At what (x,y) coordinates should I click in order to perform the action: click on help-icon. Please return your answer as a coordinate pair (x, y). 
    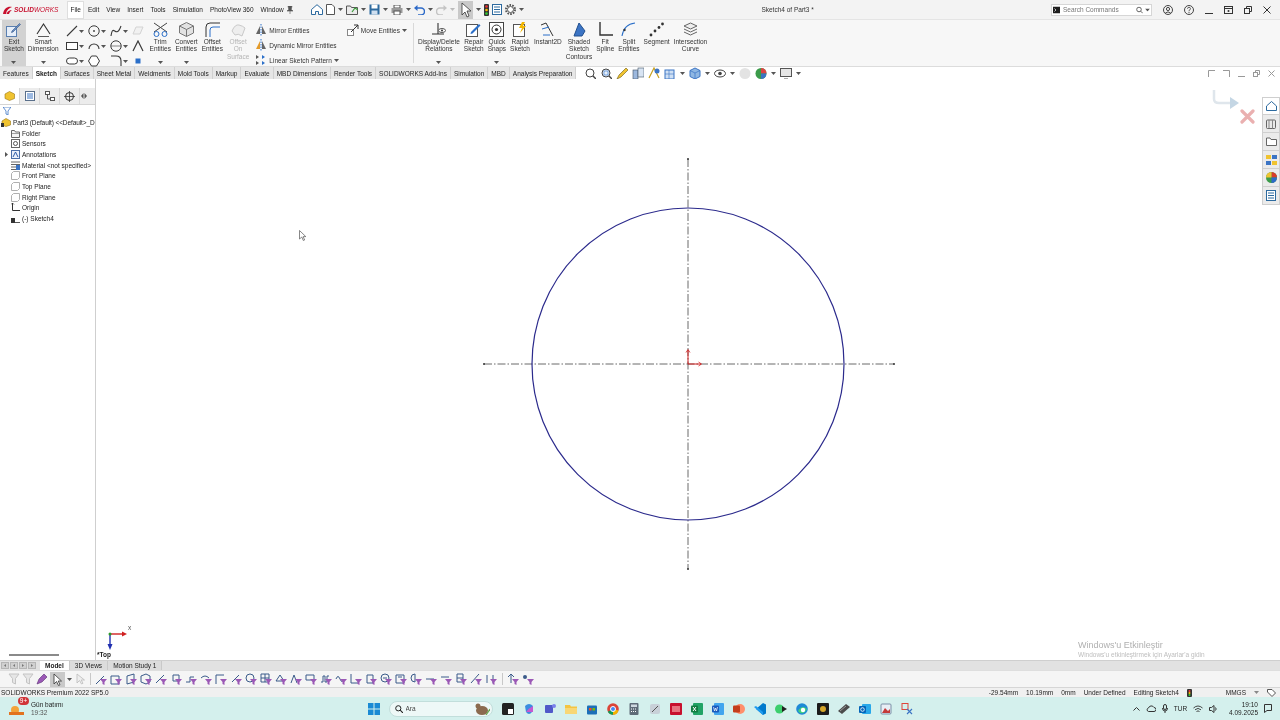
    Looking at the image, I should click on (1189, 9).